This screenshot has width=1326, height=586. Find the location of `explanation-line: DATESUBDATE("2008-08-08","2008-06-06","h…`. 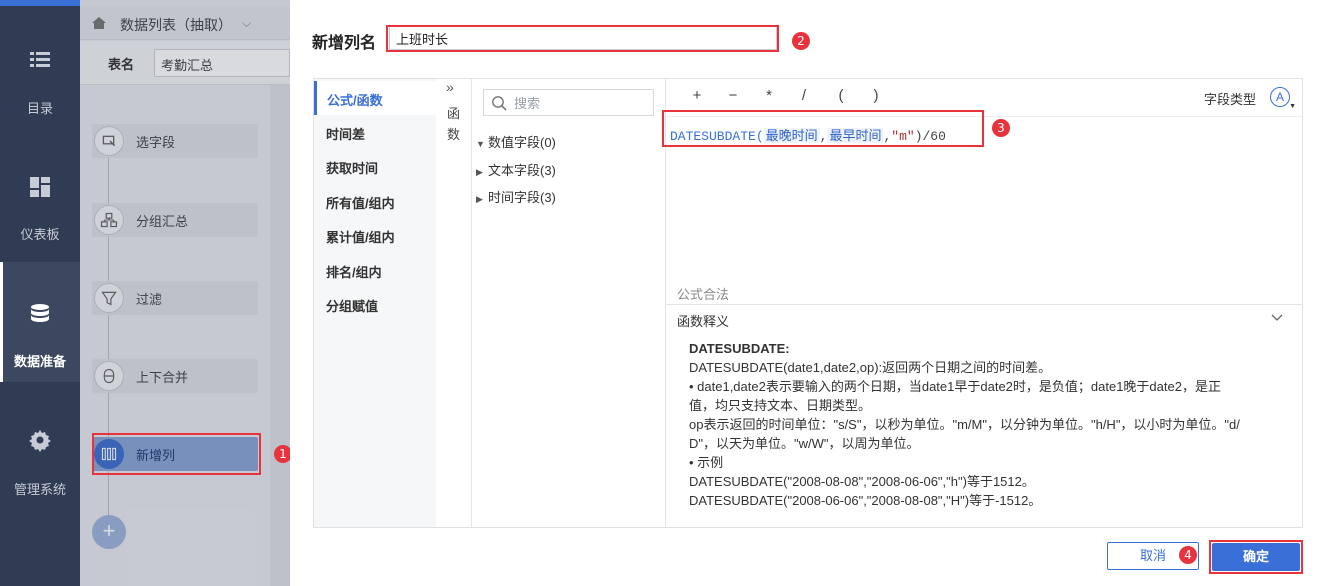

explanation-line: DATESUBDATE("2008-08-08","2008-06-06","h… is located at coordinates (862, 481).